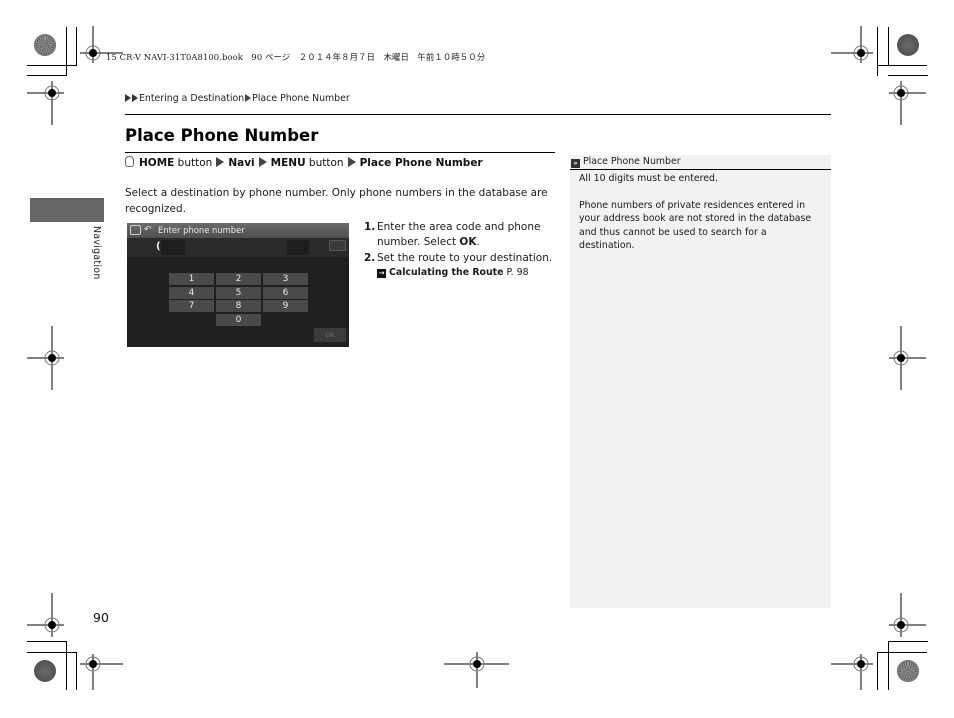 The height and width of the screenshot is (718, 954). I want to click on keypad-key-4: 4, so click(191, 293).